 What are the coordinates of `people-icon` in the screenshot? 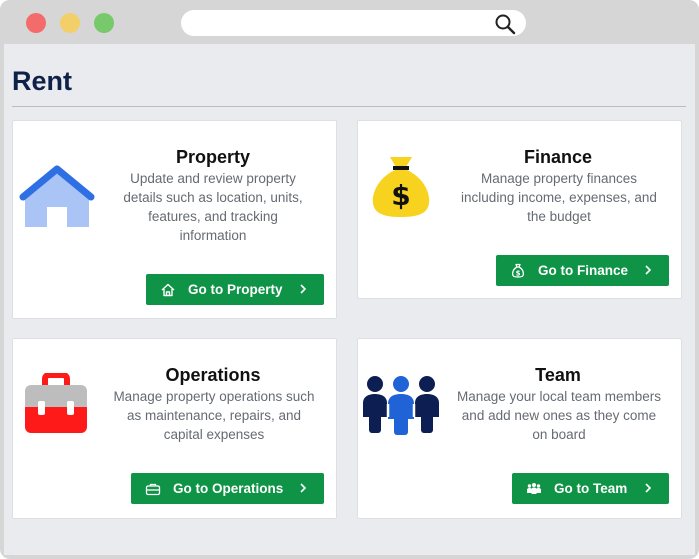 It's located at (534, 489).